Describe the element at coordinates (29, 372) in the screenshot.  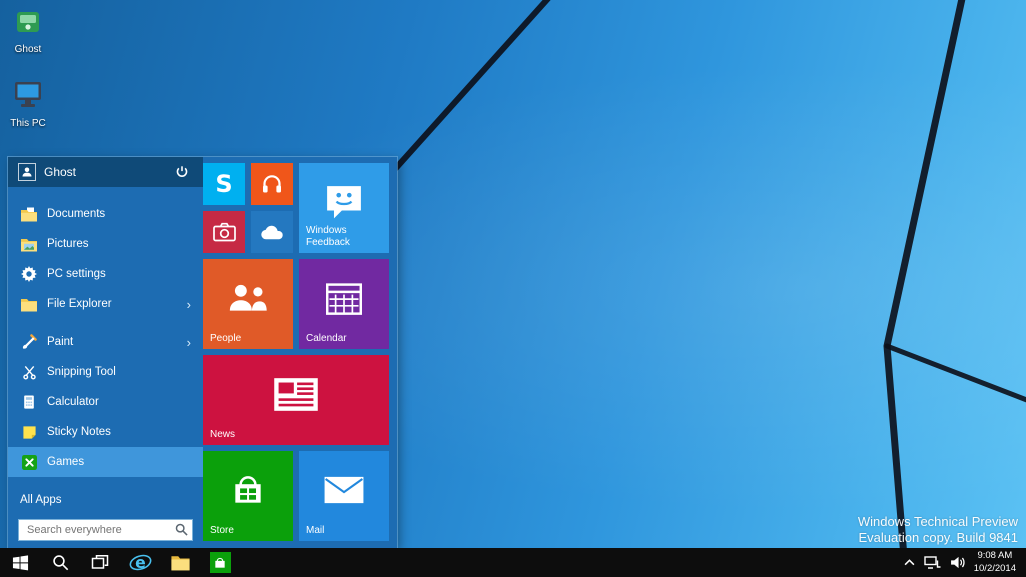
I see `scissors-icon` at that location.